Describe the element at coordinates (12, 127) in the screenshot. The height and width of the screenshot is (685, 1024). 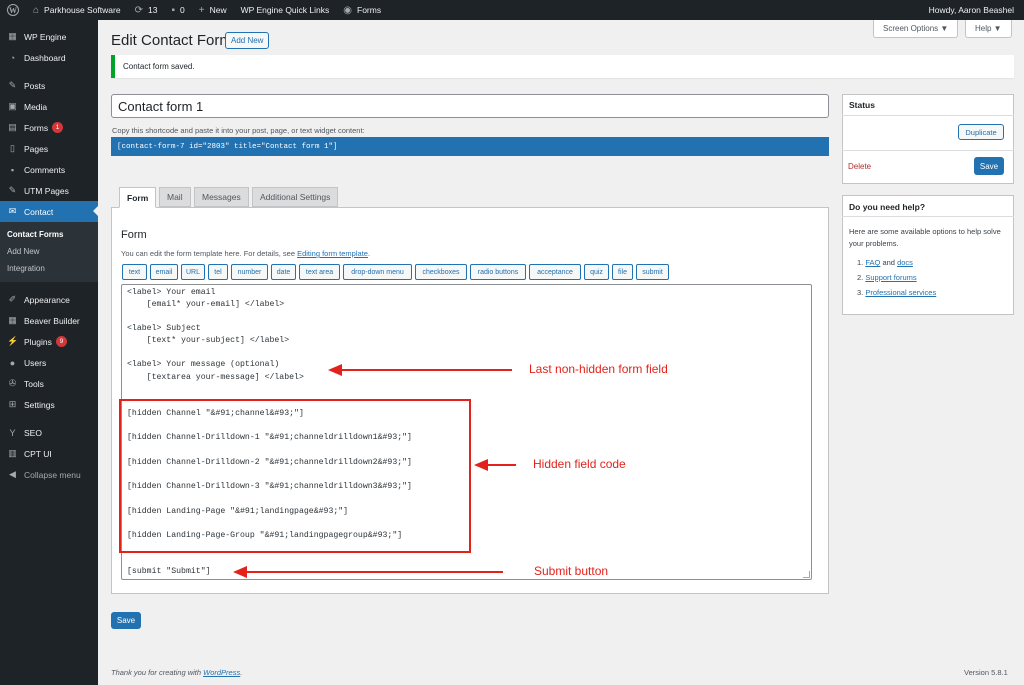
I see `forms-icon: ▤` at that location.